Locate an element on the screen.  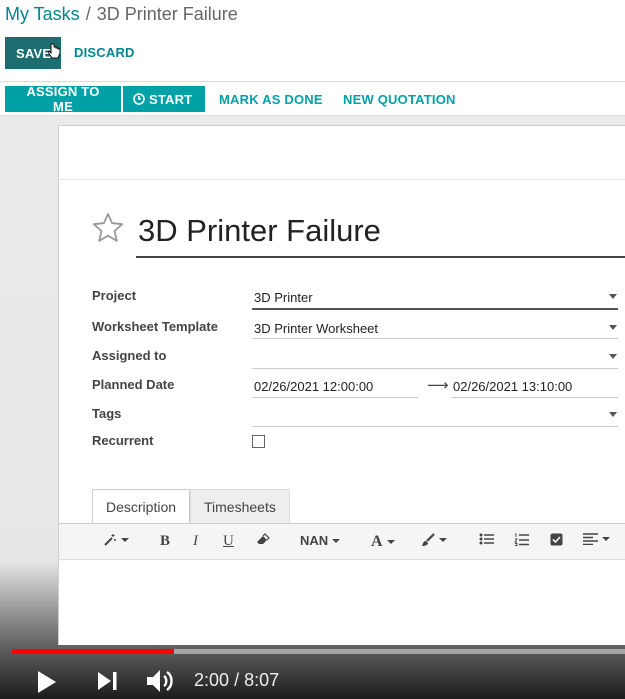
checkbox-icon is located at coordinates (556, 539).